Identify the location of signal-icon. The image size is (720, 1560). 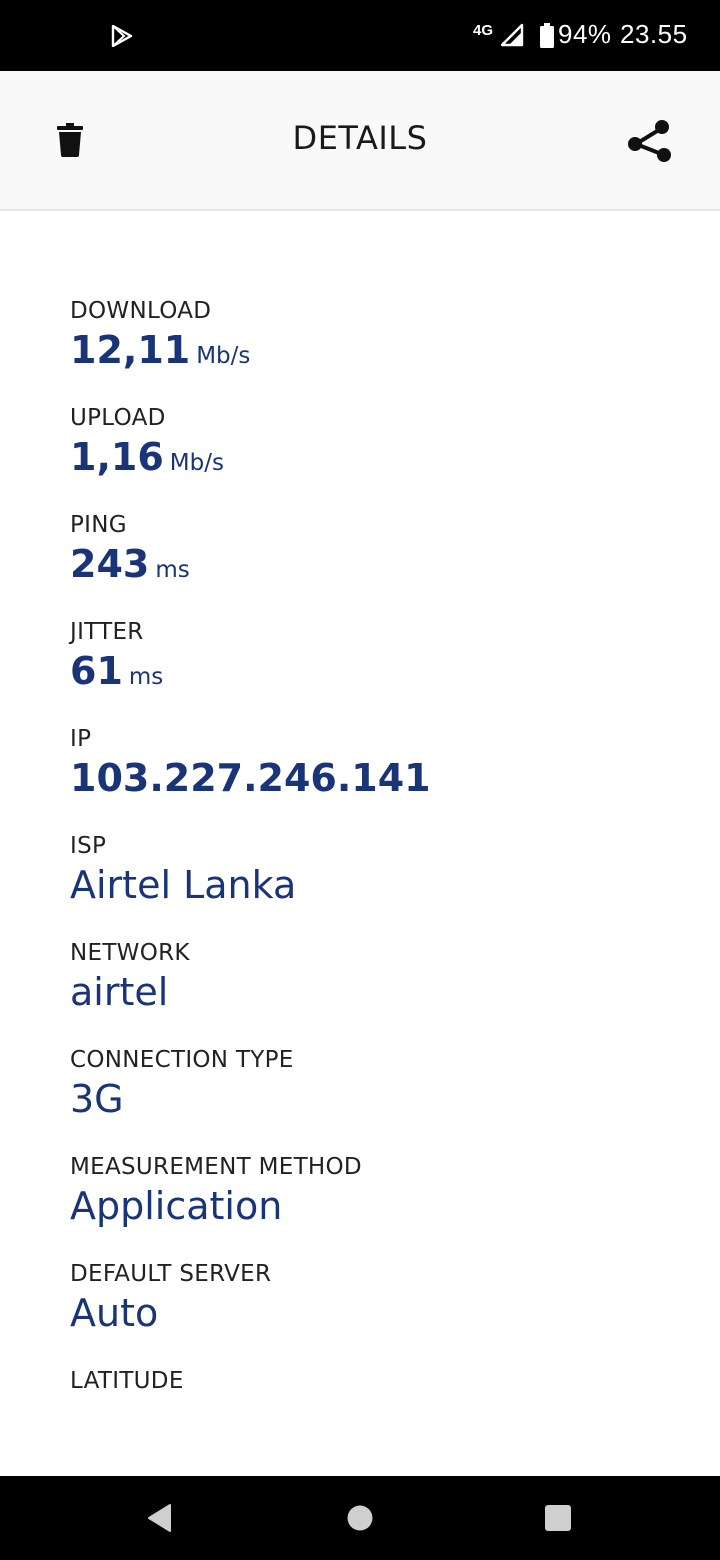
(512, 35).